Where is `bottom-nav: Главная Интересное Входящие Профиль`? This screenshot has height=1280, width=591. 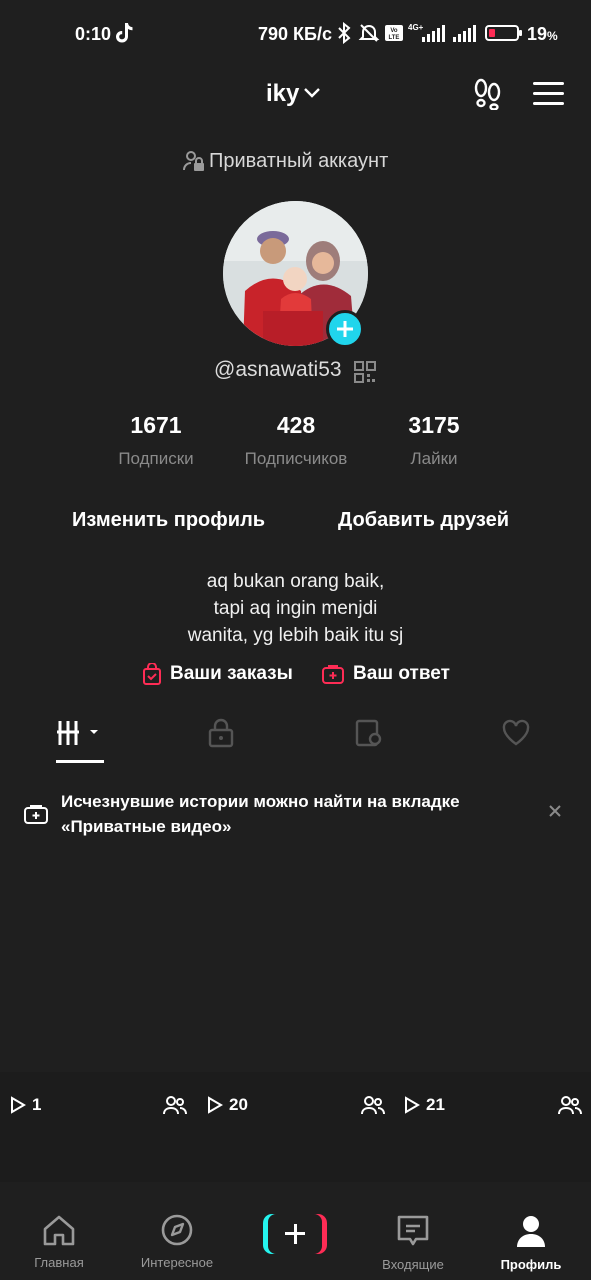
bottom-nav: Главная Интересное Входящие Профиль is located at coordinates (295, 1238).